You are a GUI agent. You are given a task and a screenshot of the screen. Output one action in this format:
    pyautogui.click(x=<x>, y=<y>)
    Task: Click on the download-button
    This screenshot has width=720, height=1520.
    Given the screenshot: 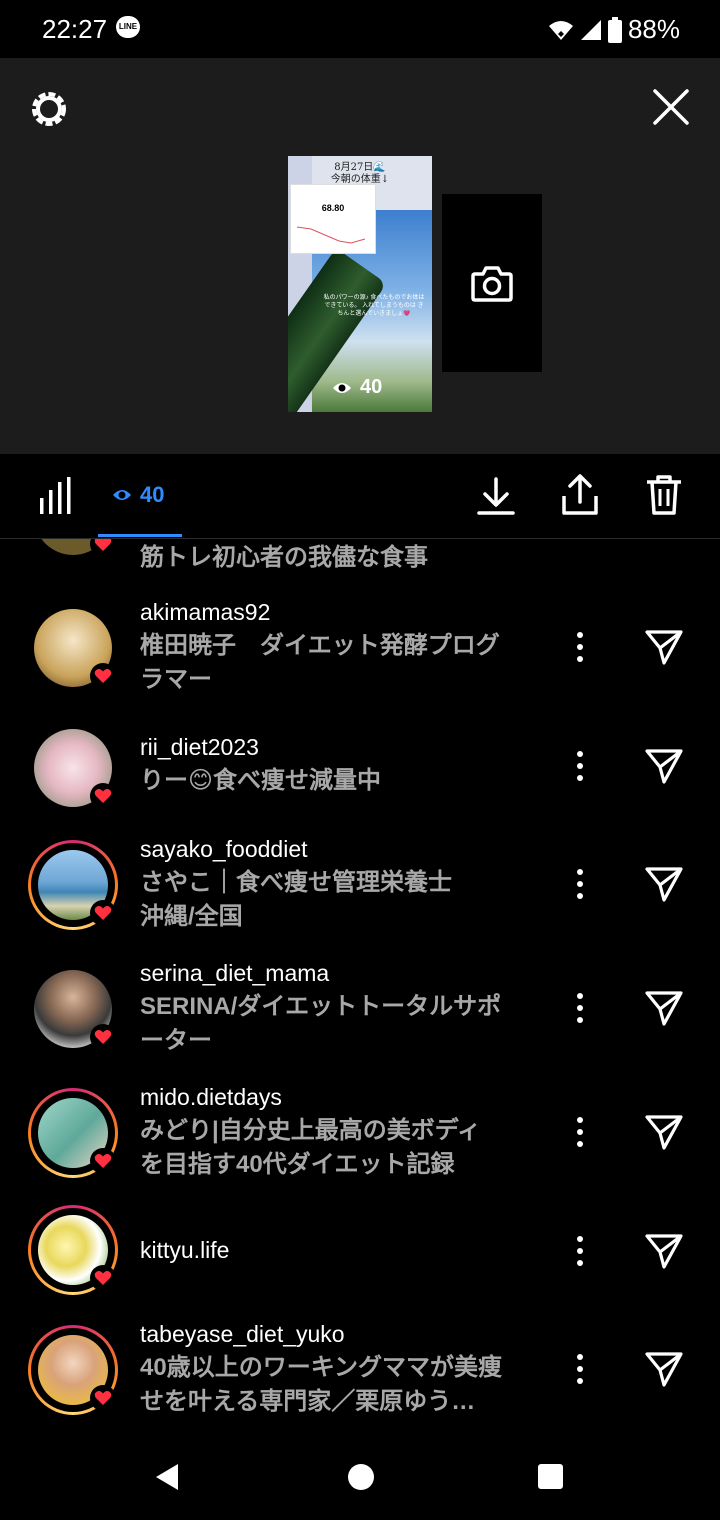 What is the action you would take?
    pyautogui.click(x=496, y=496)
    